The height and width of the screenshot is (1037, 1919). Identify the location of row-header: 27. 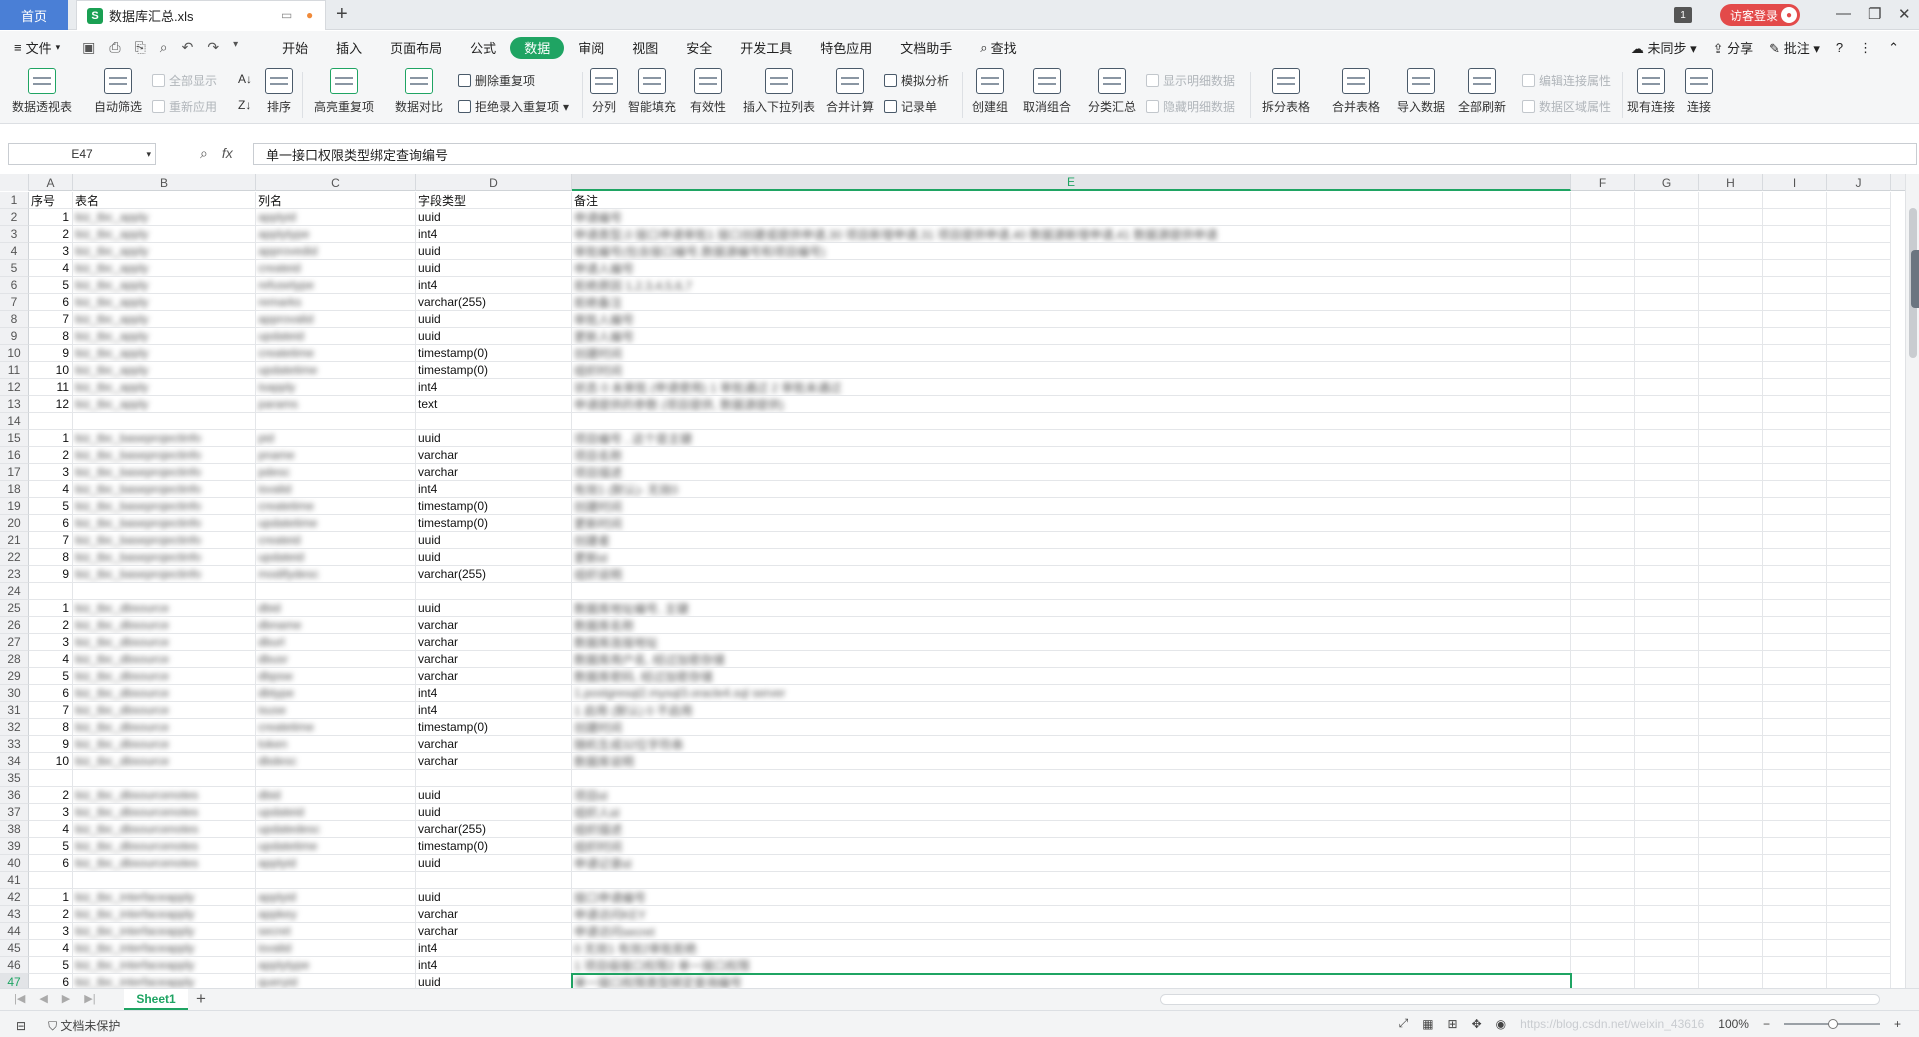
(14, 642).